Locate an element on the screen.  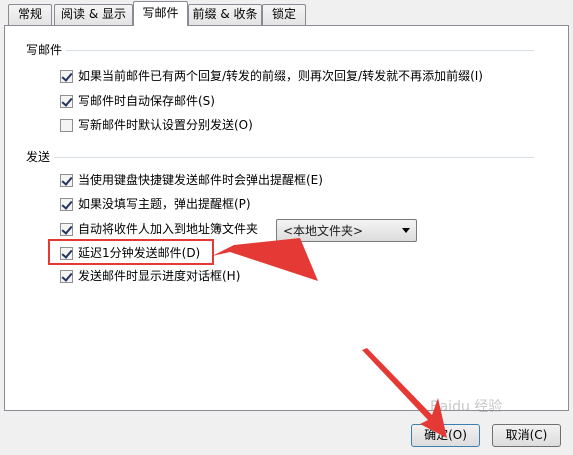
show-progress-checkbox is located at coordinates (66, 276).